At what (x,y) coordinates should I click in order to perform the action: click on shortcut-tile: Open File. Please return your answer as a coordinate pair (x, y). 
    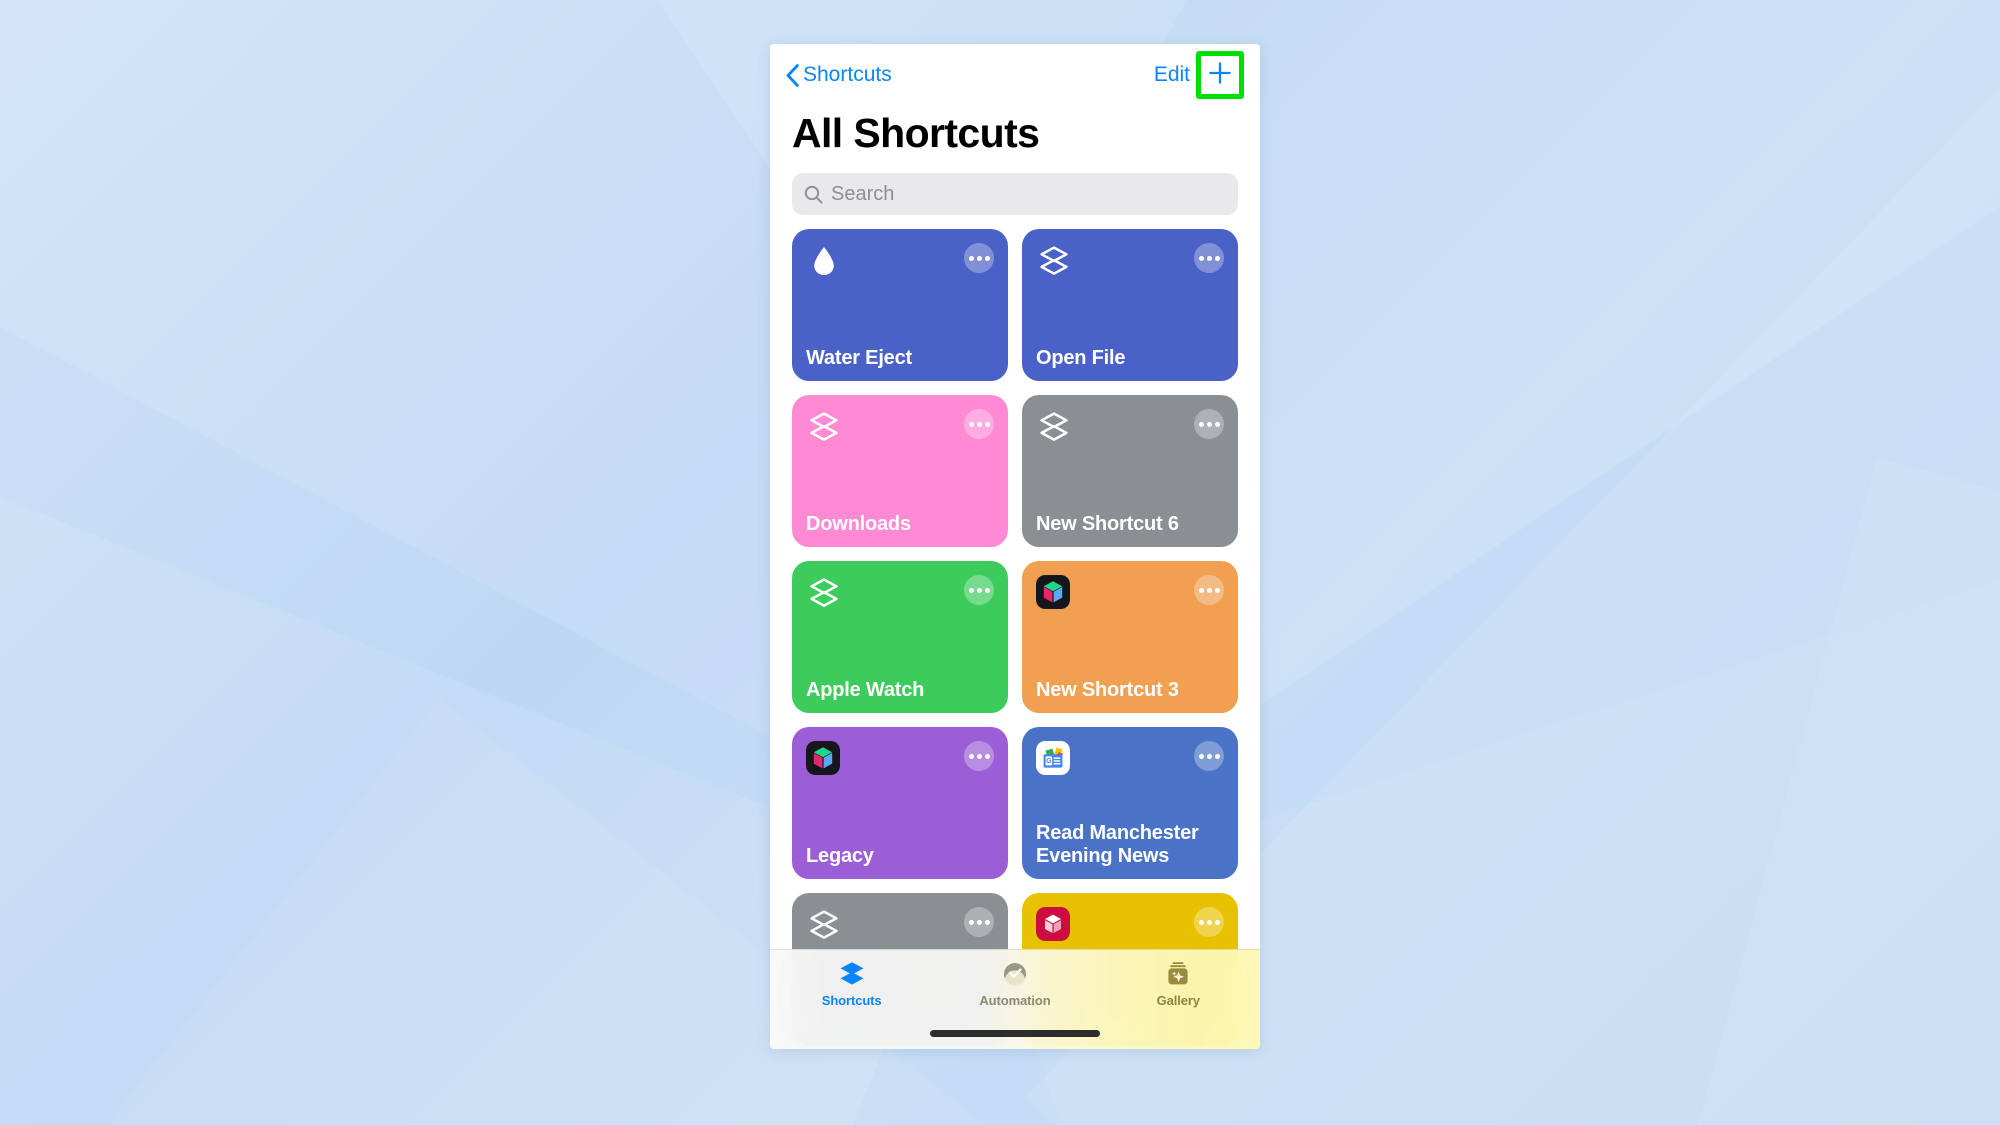
    Looking at the image, I should click on (1130, 305).